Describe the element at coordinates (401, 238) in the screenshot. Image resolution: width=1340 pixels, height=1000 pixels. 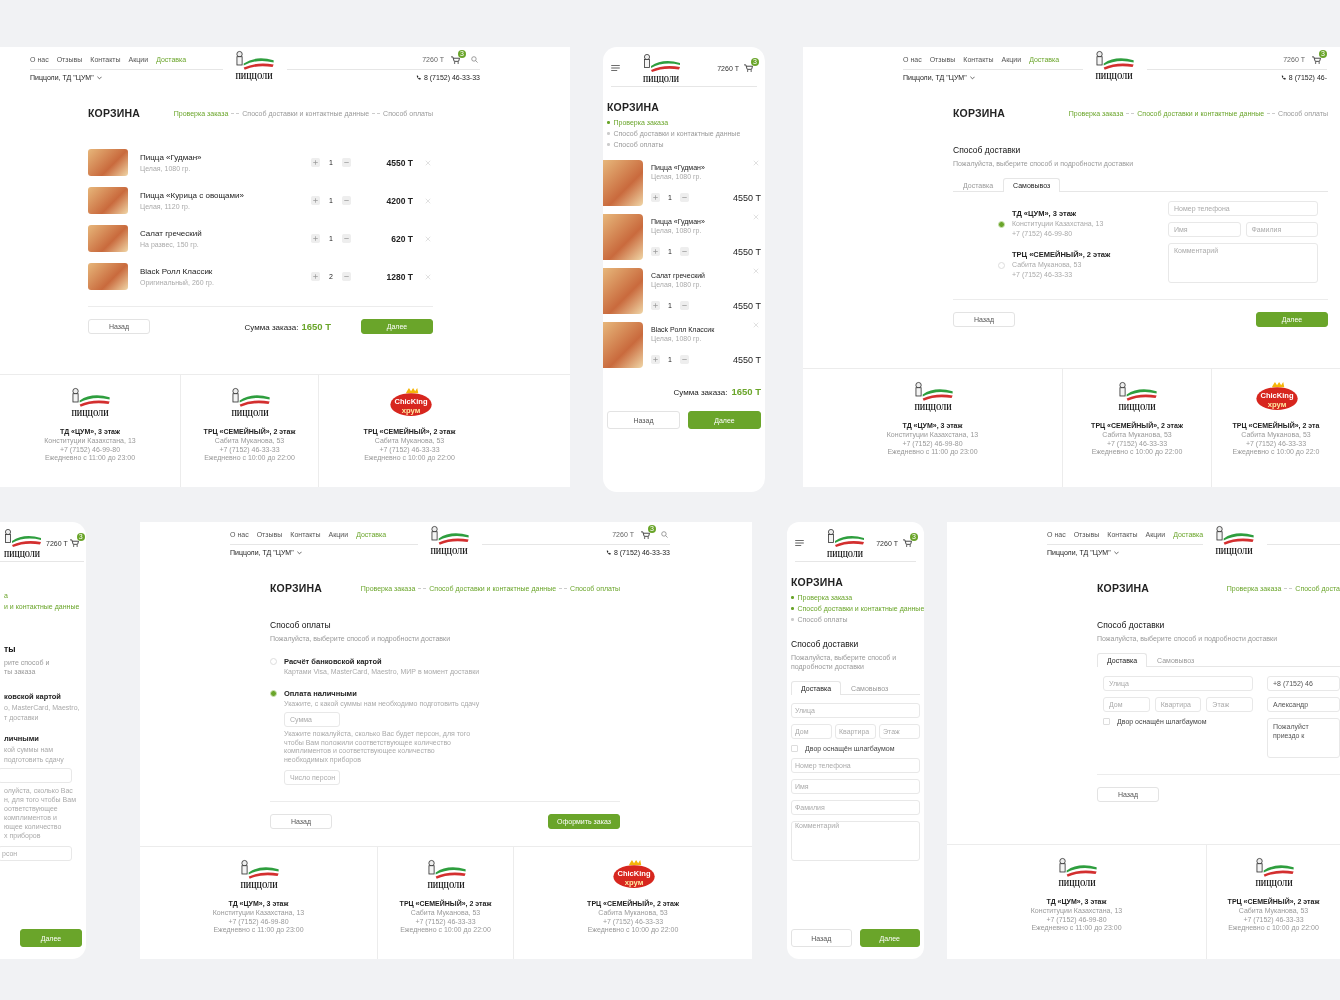
I see `product-price: 620 Т` at that location.